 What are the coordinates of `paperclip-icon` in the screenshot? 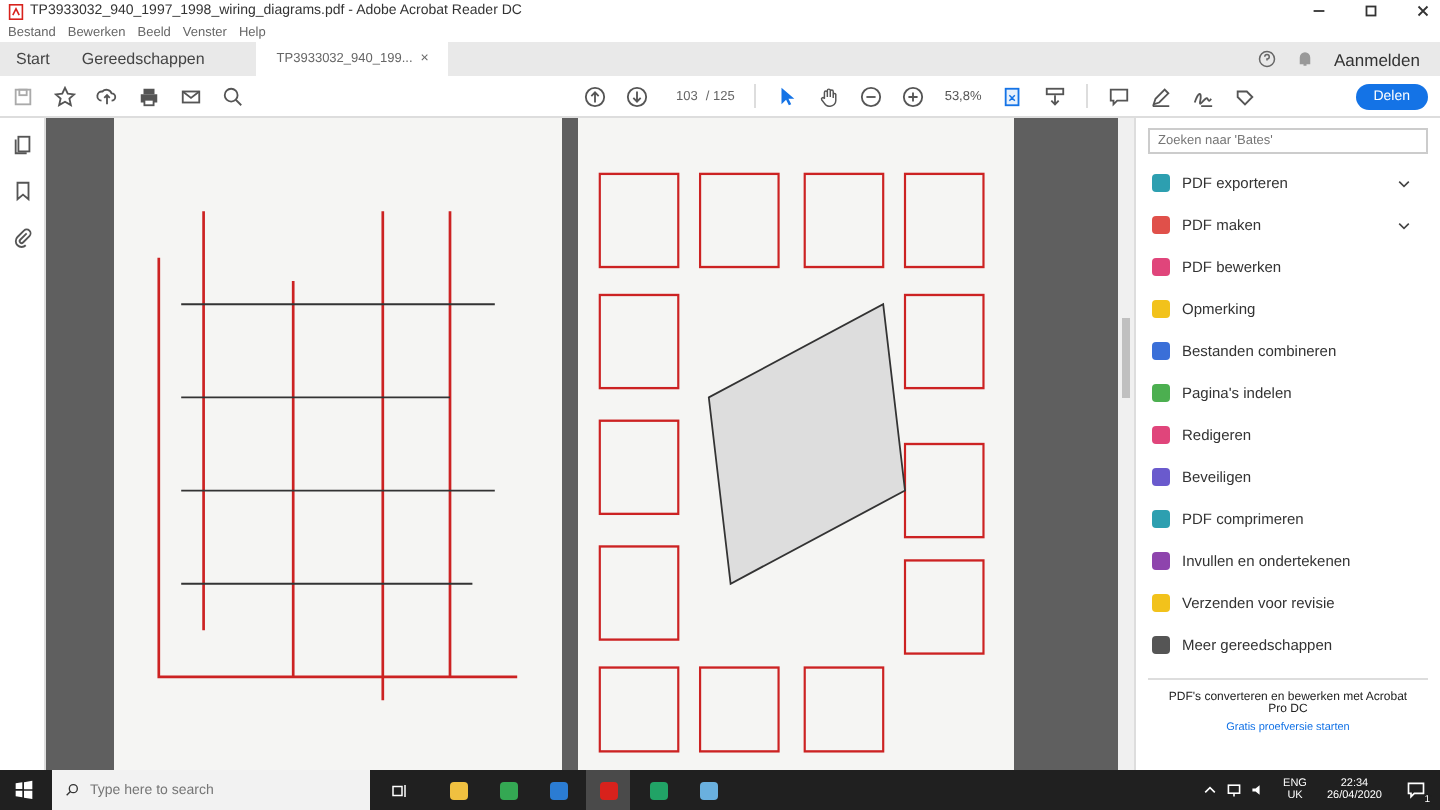 It's located at (22, 237).